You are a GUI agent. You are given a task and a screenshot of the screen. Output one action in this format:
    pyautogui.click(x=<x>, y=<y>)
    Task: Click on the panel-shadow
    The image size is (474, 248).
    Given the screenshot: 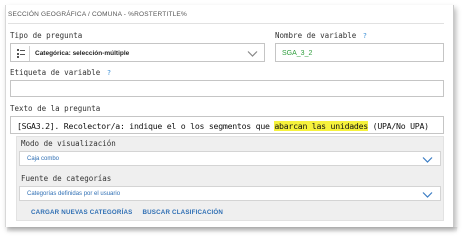 What is the action you would take?
    pyautogui.click(x=232, y=230)
    